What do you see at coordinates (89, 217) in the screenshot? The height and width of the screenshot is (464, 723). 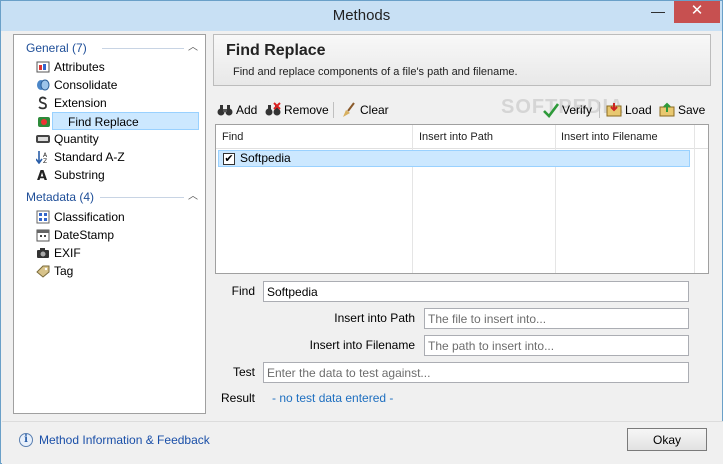 I see `sidebar-item-label: Classification` at bounding box center [89, 217].